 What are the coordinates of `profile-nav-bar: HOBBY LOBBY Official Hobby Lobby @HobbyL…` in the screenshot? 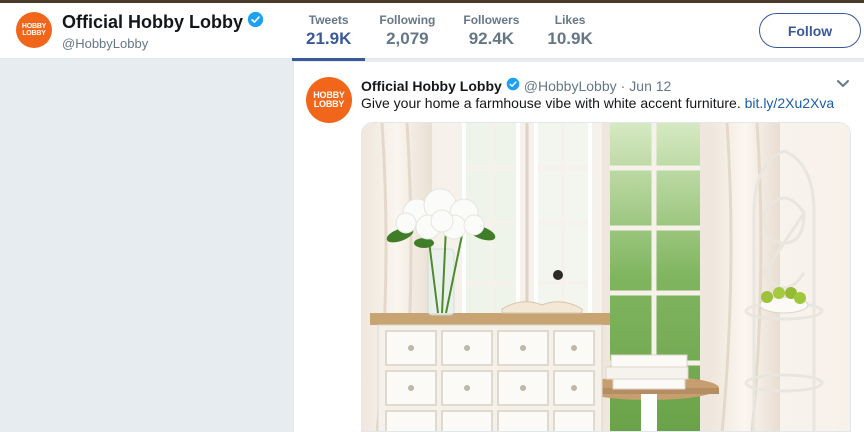 It's located at (432, 32).